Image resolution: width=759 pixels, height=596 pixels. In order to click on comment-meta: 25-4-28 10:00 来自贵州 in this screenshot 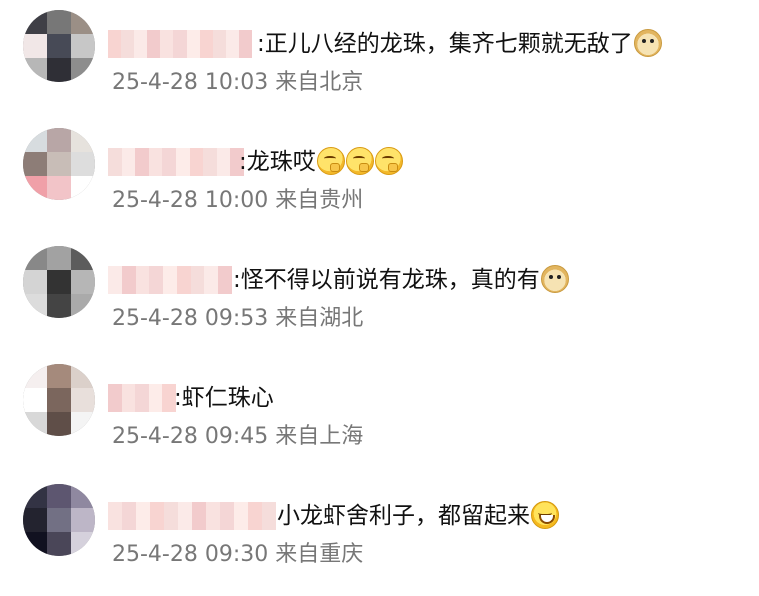, I will do `click(237, 201)`.